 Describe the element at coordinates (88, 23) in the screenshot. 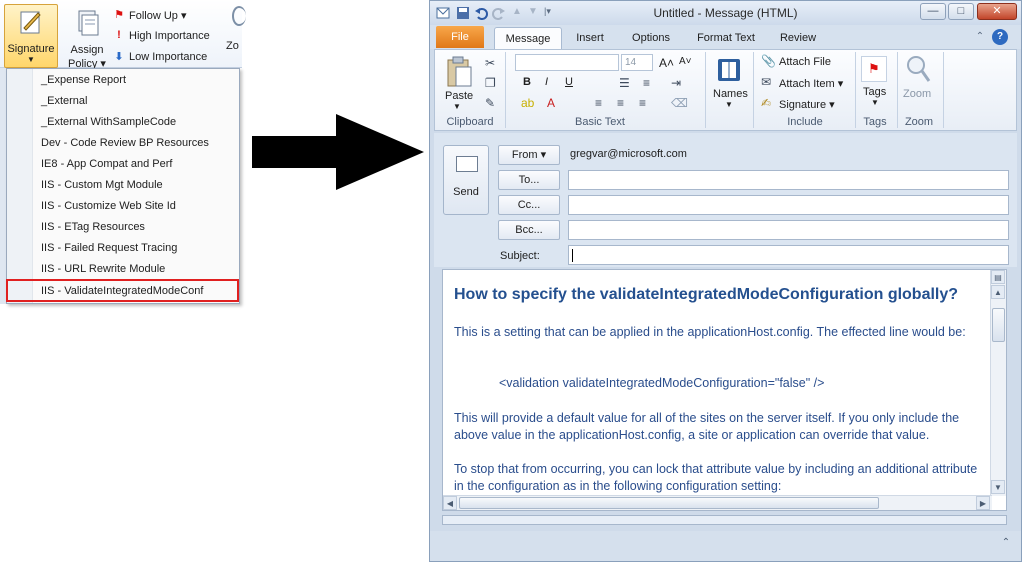

I see `assign-policy-icon` at that location.